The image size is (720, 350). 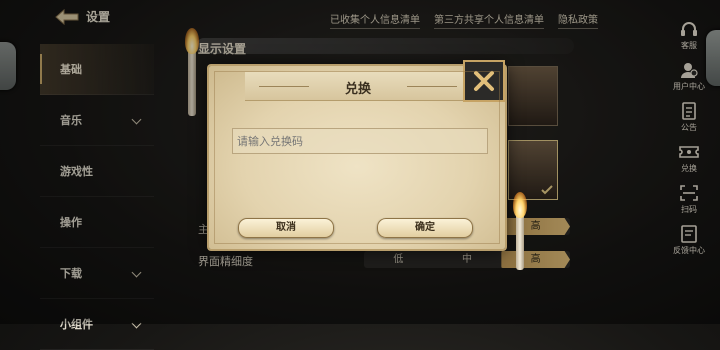 What do you see at coordinates (286, 228) in the screenshot?
I see `cancel-button: 取消` at bounding box center [286, 228].